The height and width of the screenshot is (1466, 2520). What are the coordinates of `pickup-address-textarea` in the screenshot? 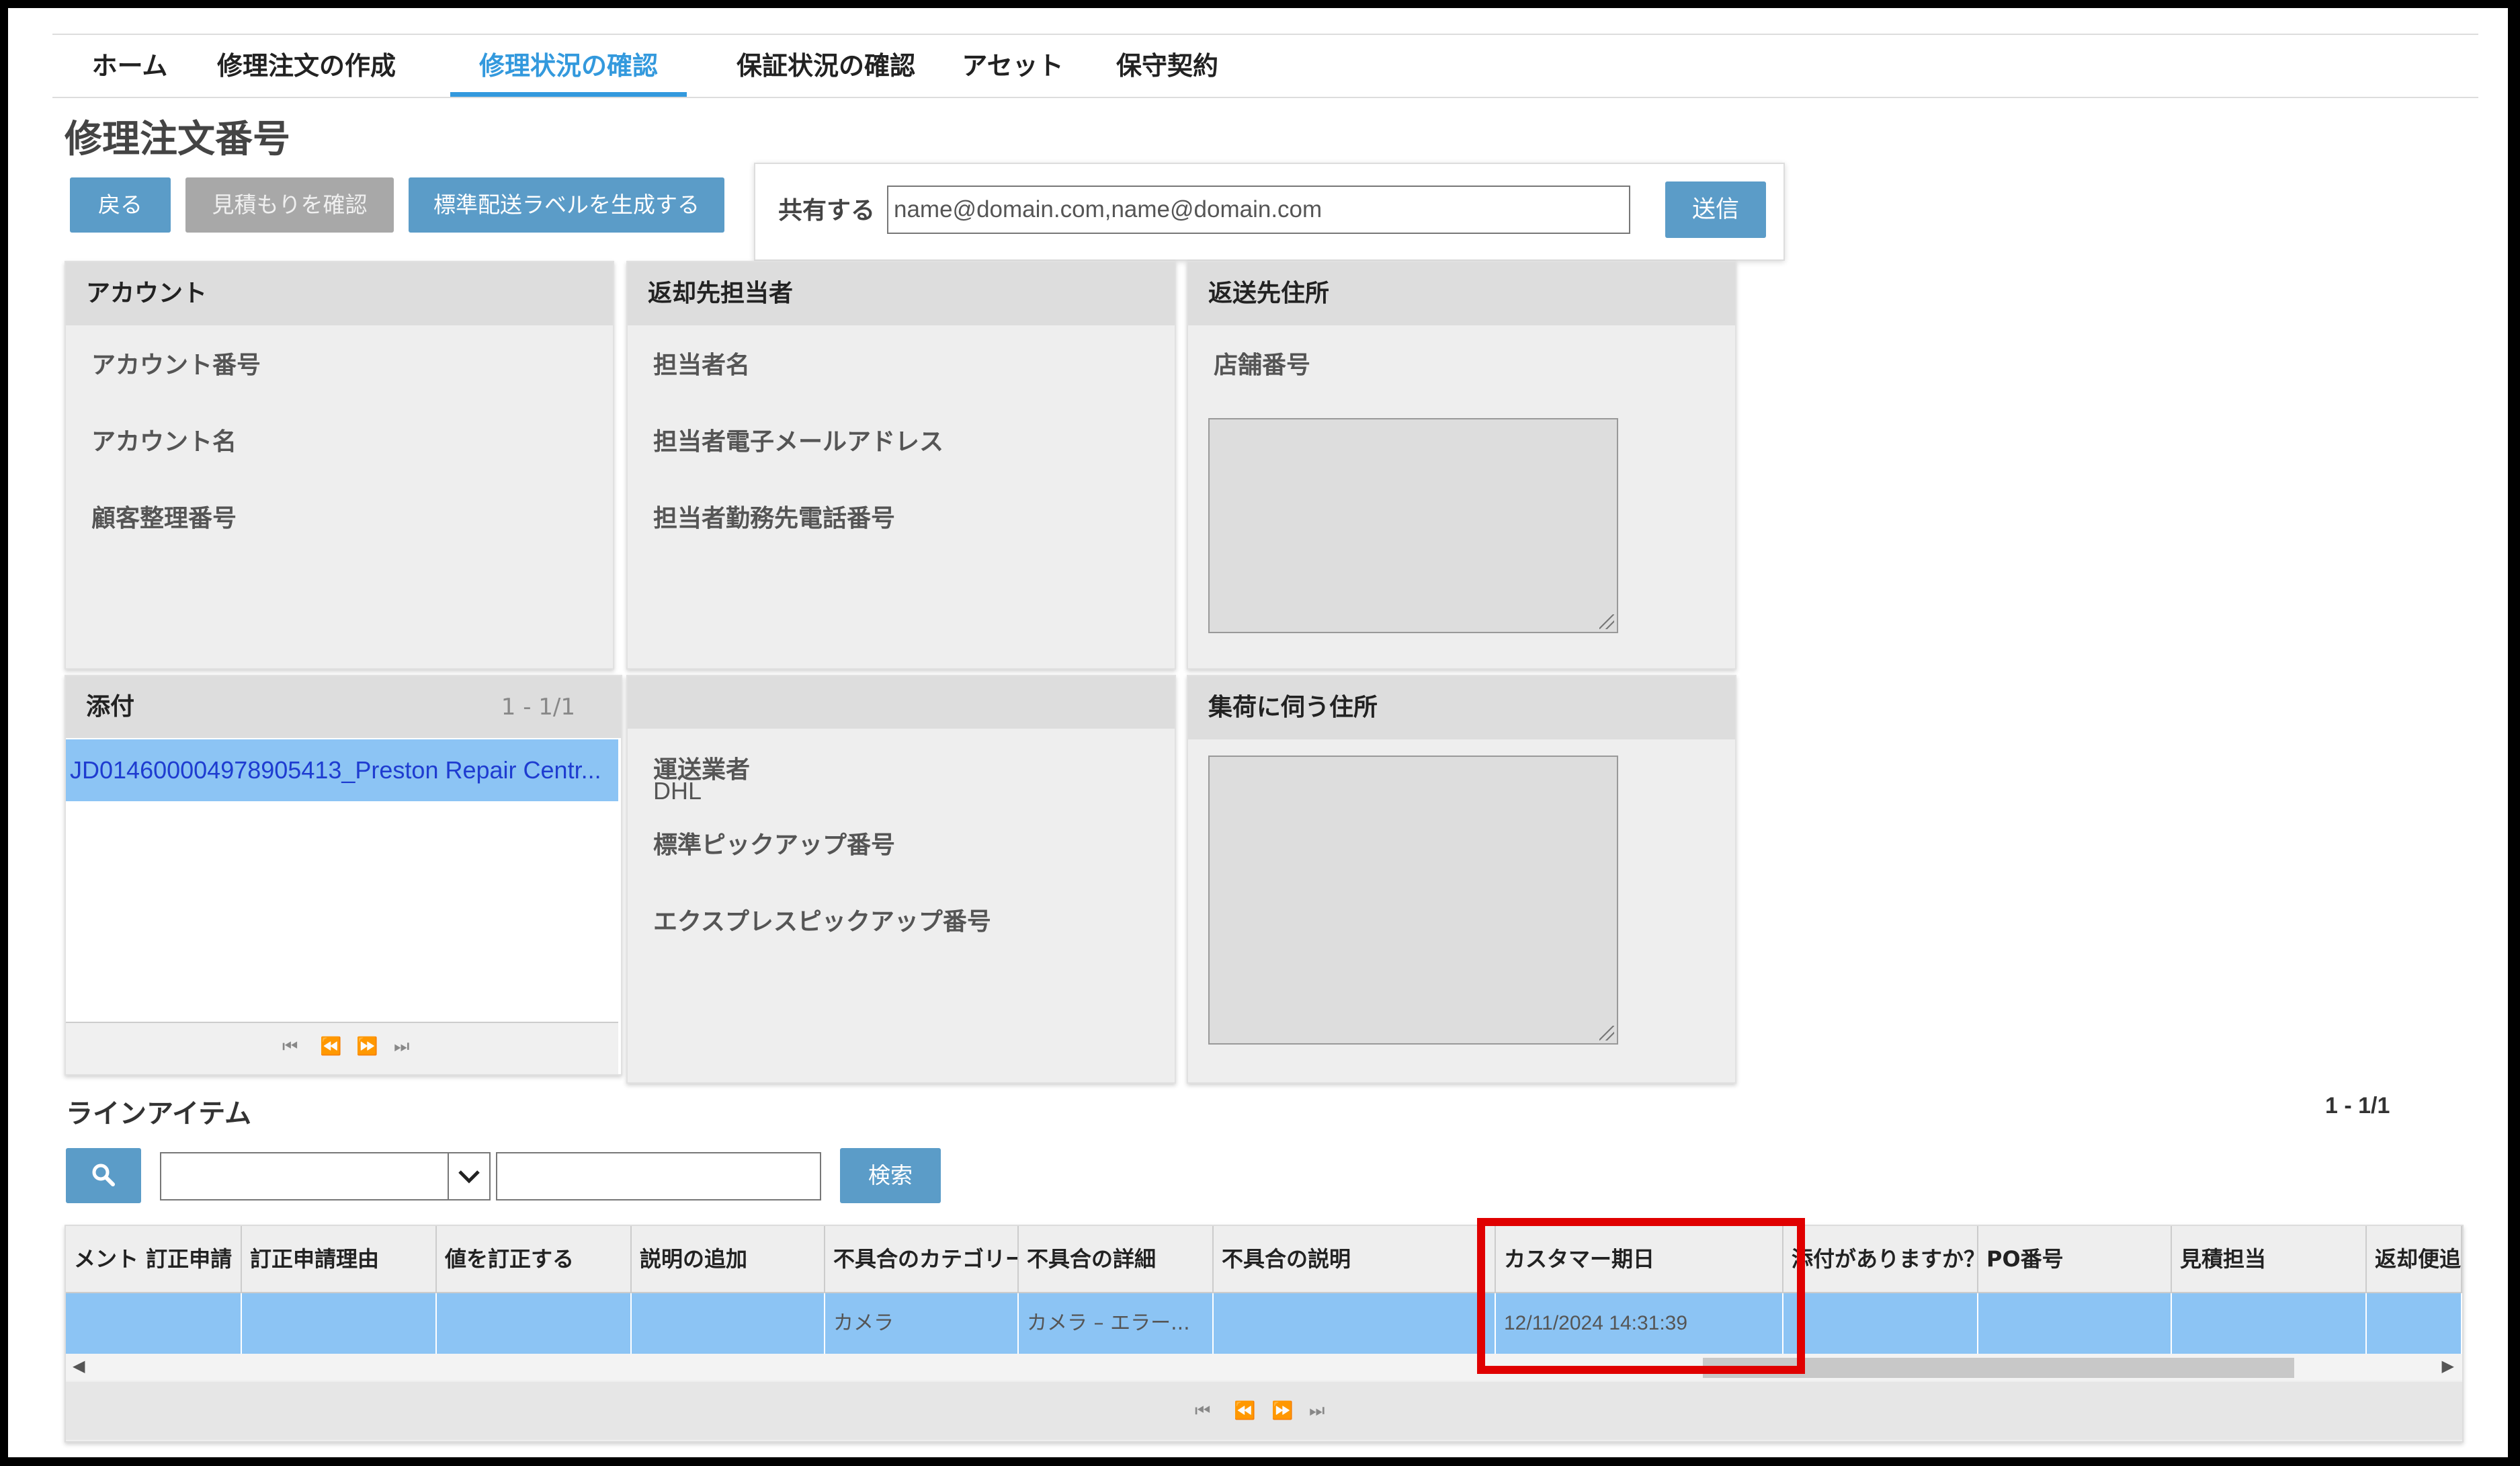 It's located at (1413, 900).